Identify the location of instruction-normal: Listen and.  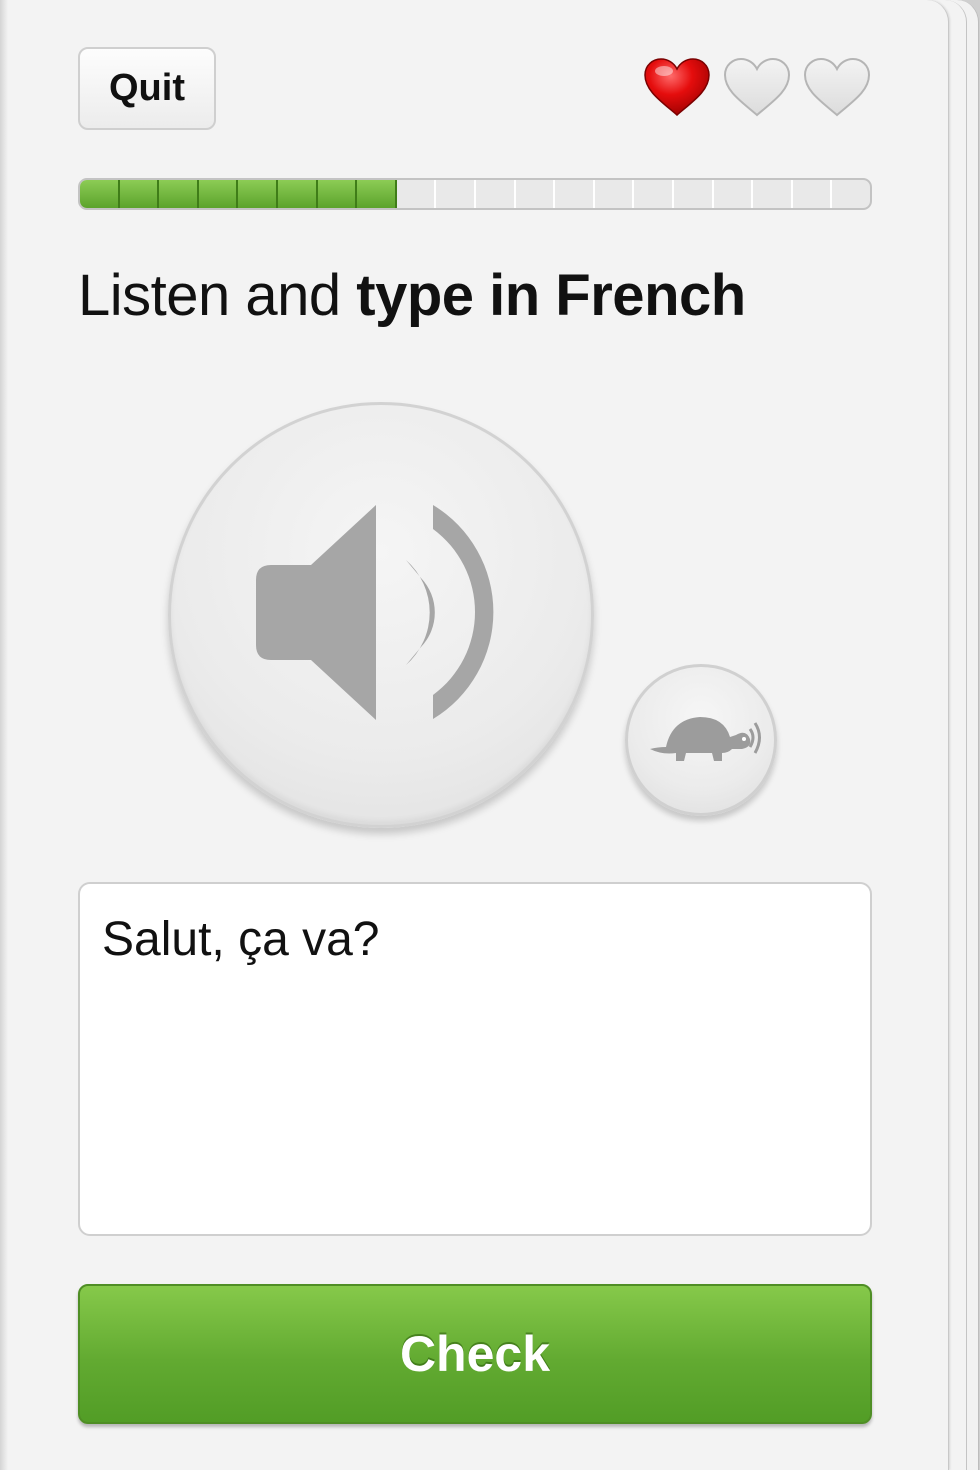
(217, 295).